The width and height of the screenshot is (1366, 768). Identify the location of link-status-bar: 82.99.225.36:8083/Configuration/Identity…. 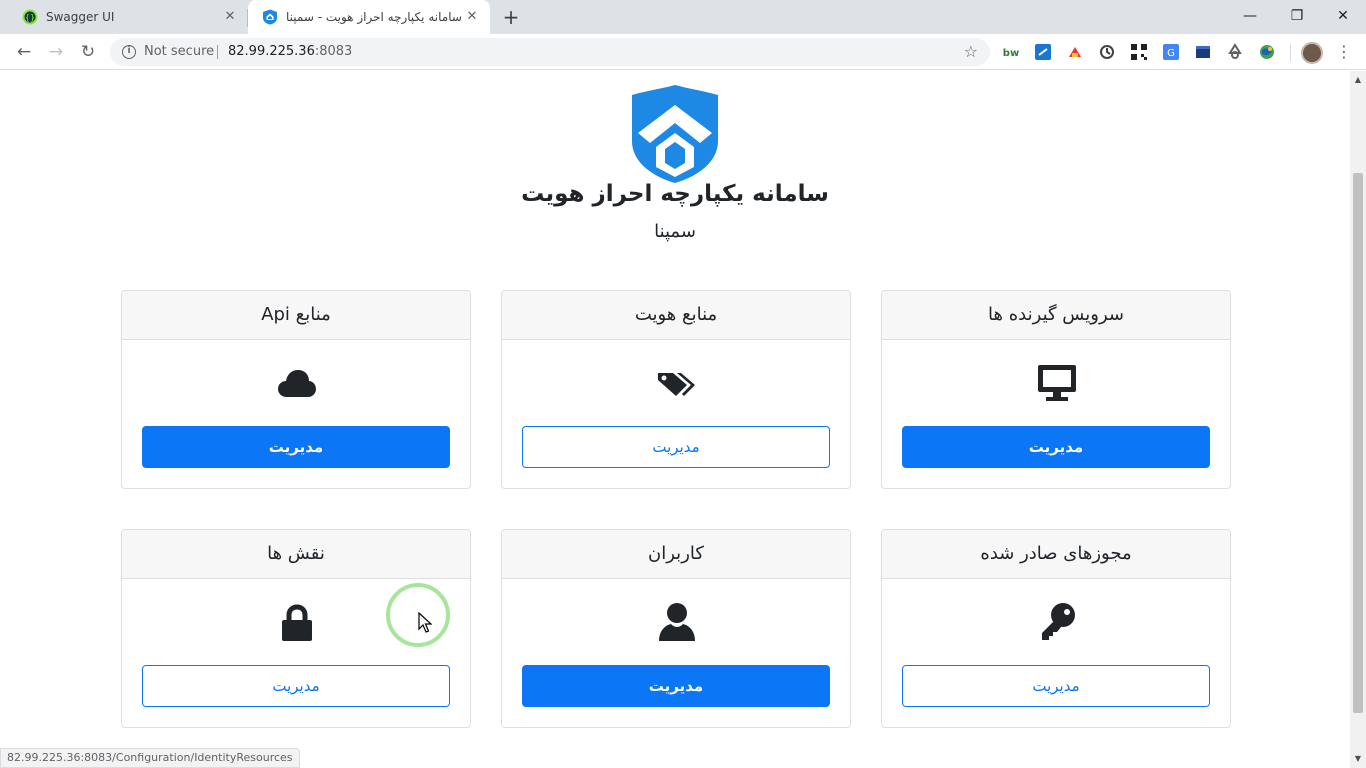
(150, 758).